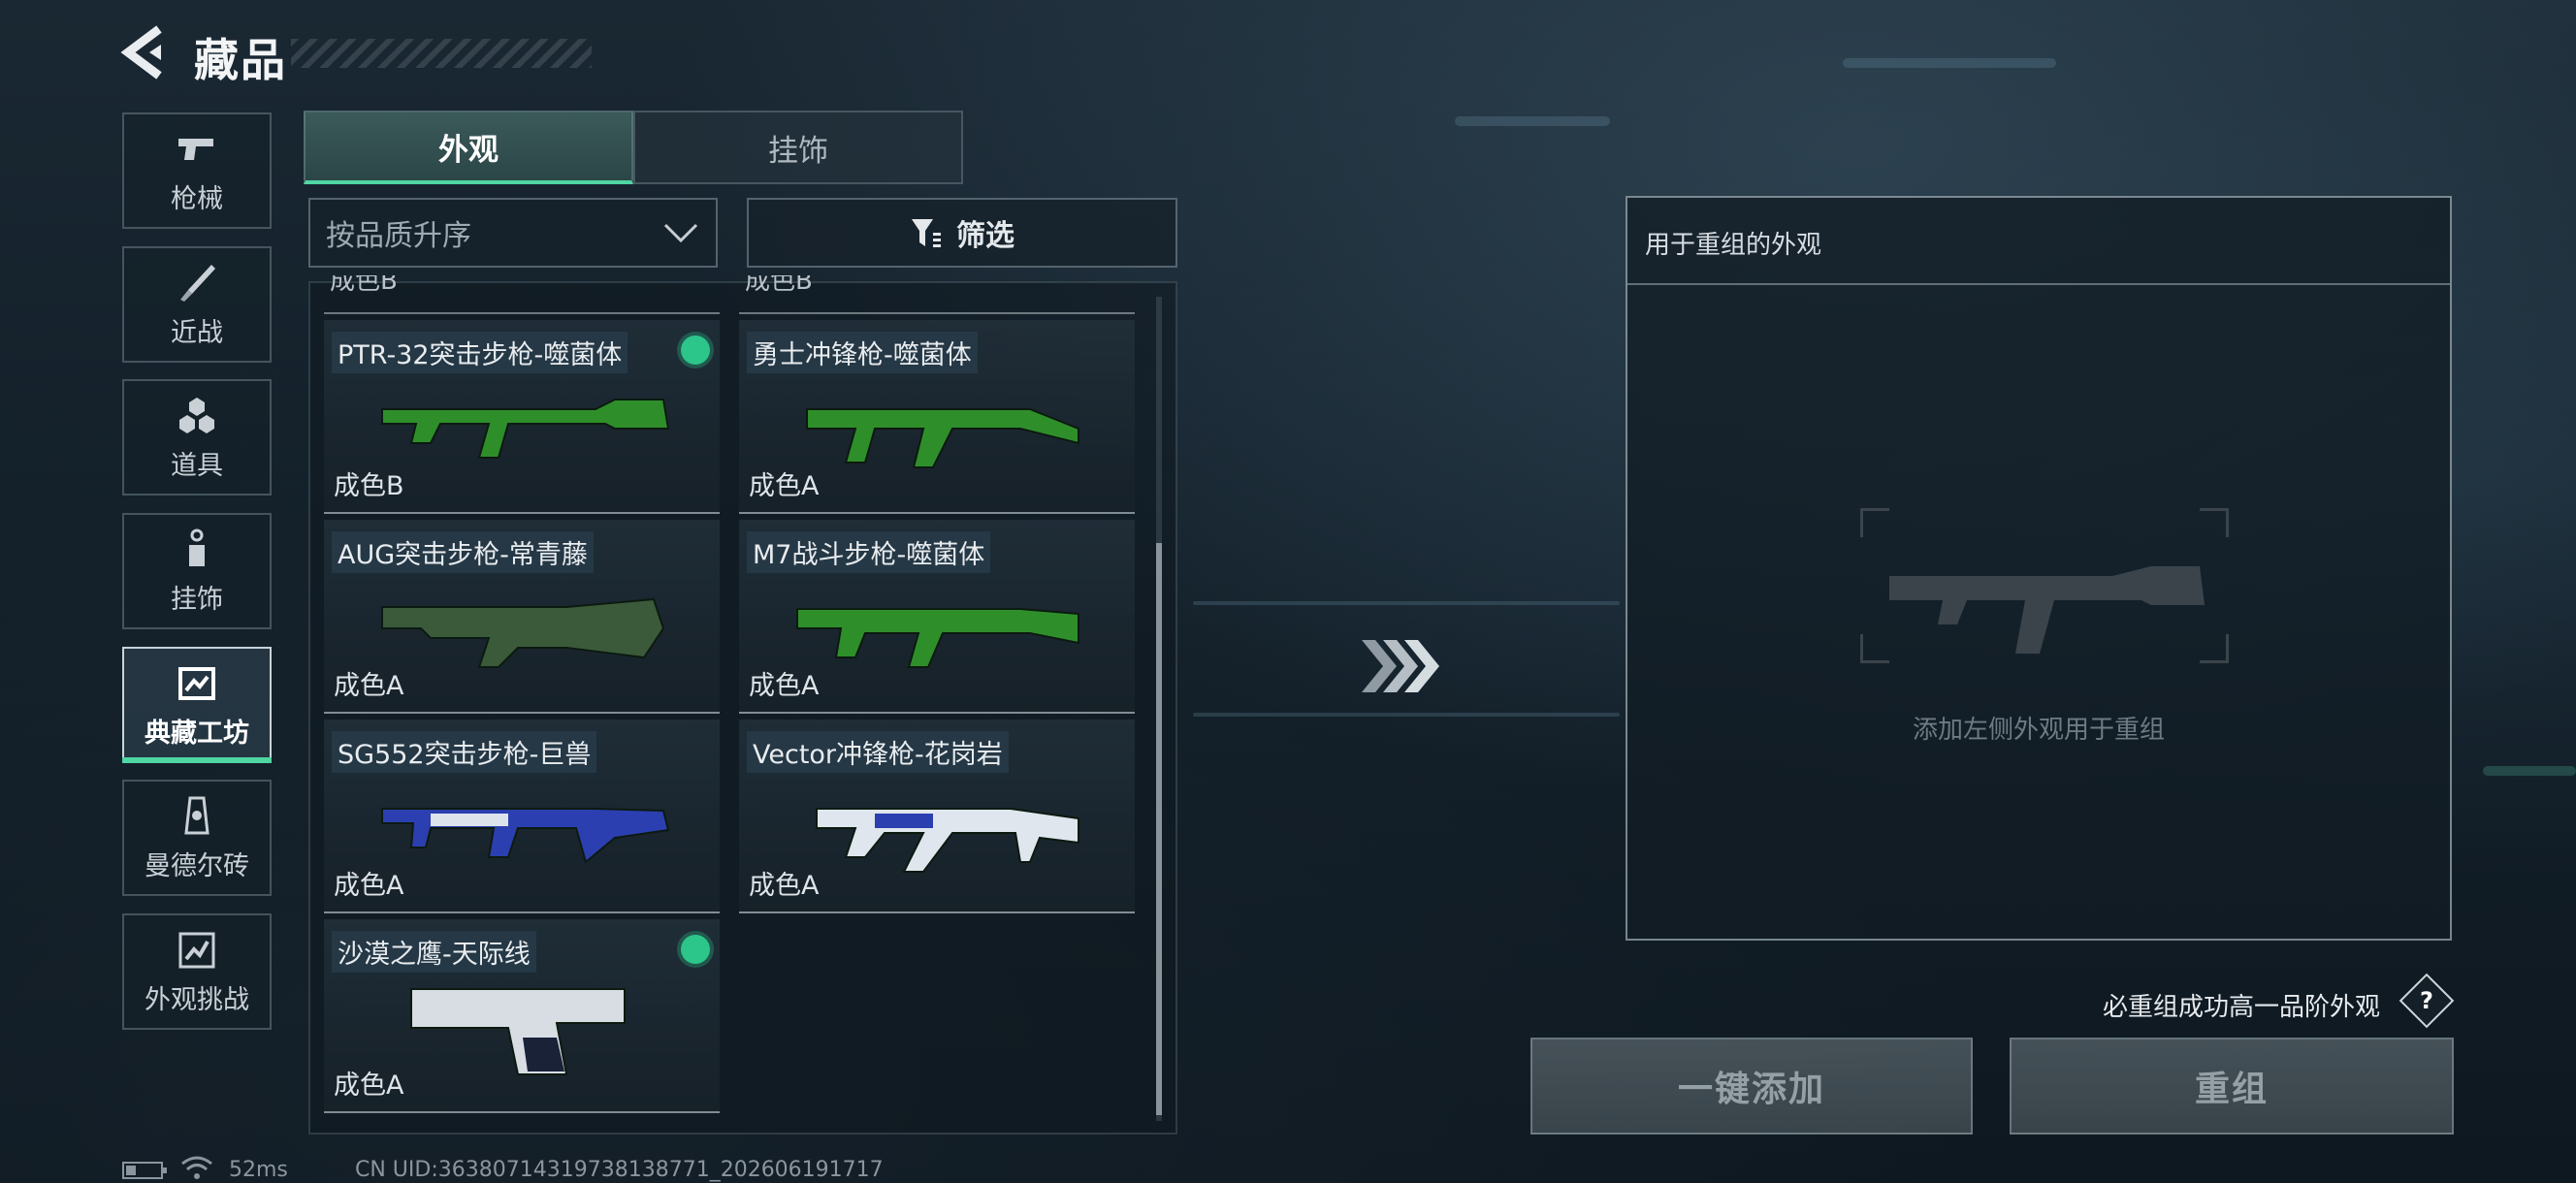 This screenshot has width=2576, height=1183. I want to click on skin-name: SG552突击步枪-巨兽, so click(464, 752).